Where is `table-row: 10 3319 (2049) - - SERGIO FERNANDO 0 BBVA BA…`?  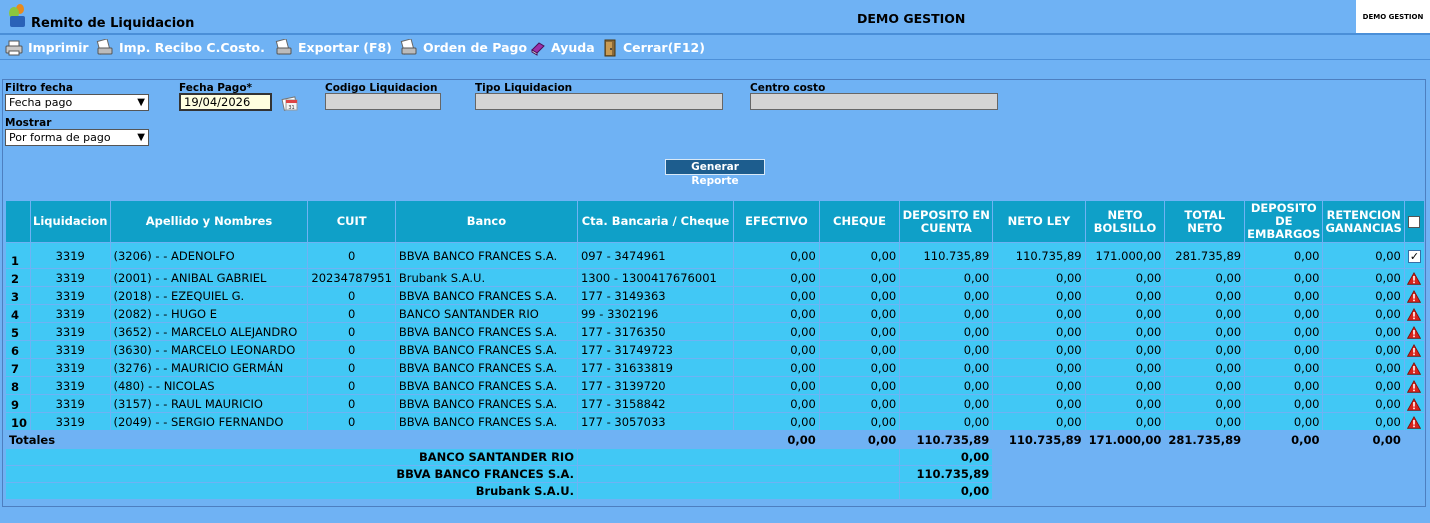 table-row: 10 3319 (2049) - - SERGIO FERNANDO 0 BBVA BA… is located at coordinates (715, 421).